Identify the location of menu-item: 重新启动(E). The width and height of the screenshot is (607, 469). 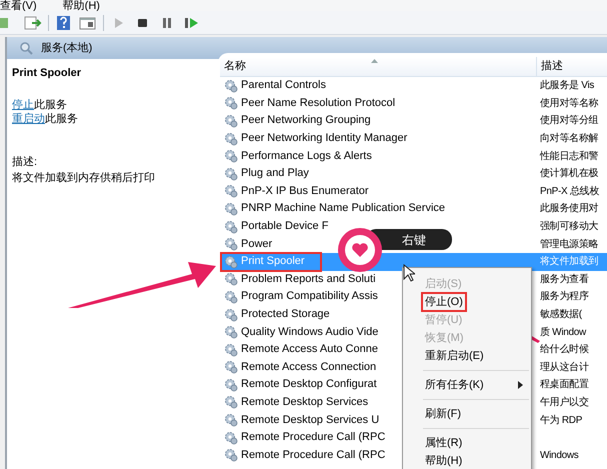
(478, 356).